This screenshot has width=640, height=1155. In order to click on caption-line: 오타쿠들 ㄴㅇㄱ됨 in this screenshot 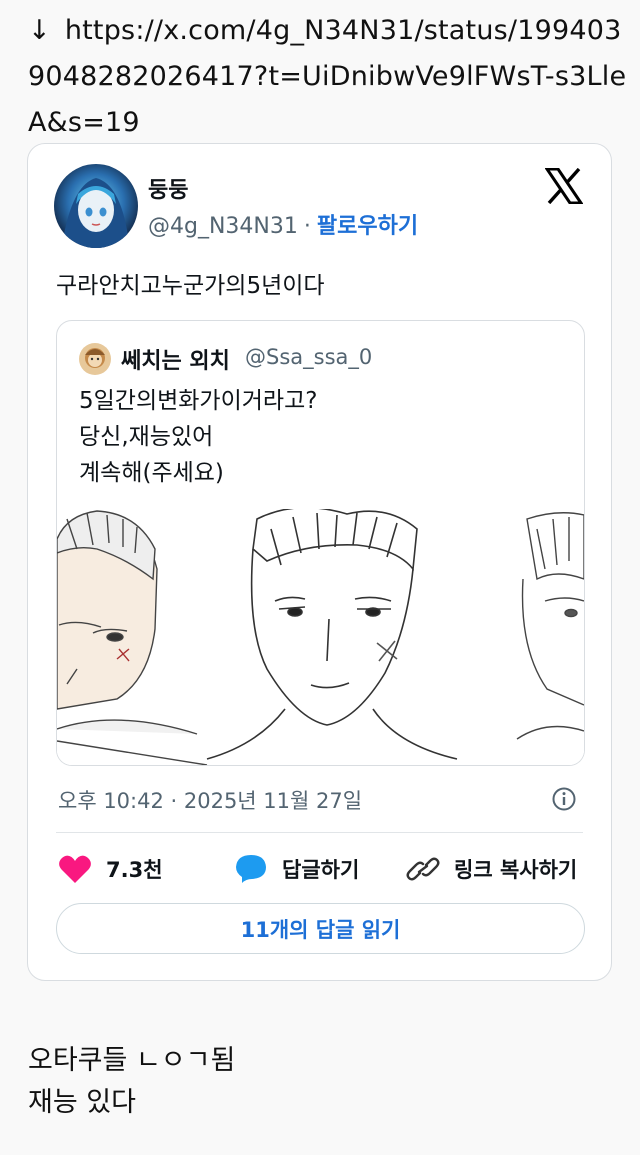, I will do `click(132, 1060)`.